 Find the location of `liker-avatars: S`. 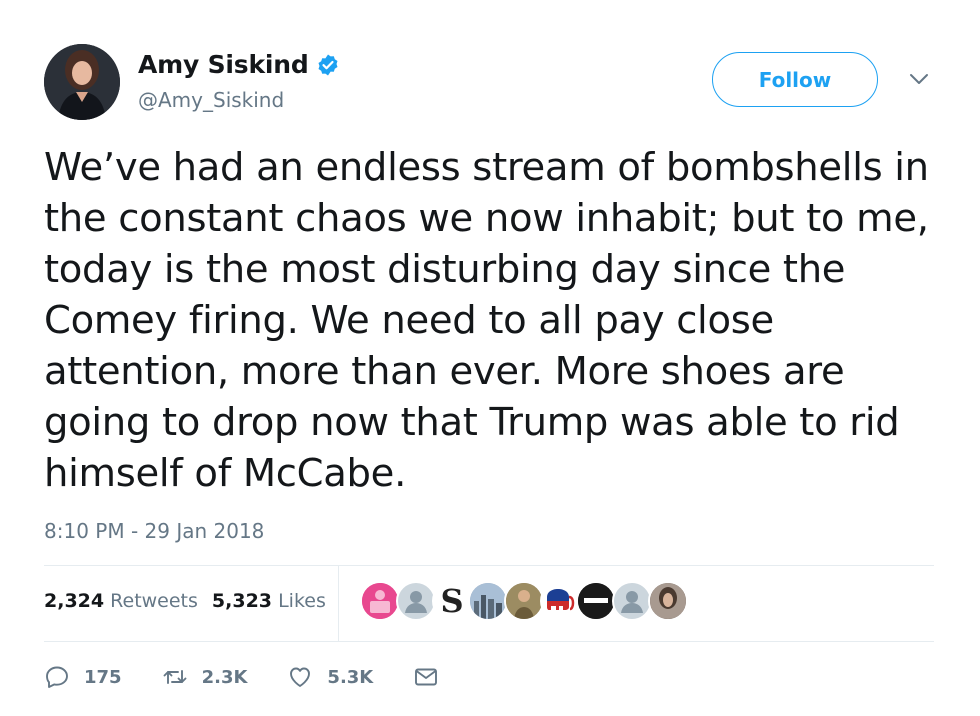

liker-avatars: S is located at coordinates (524, 601).